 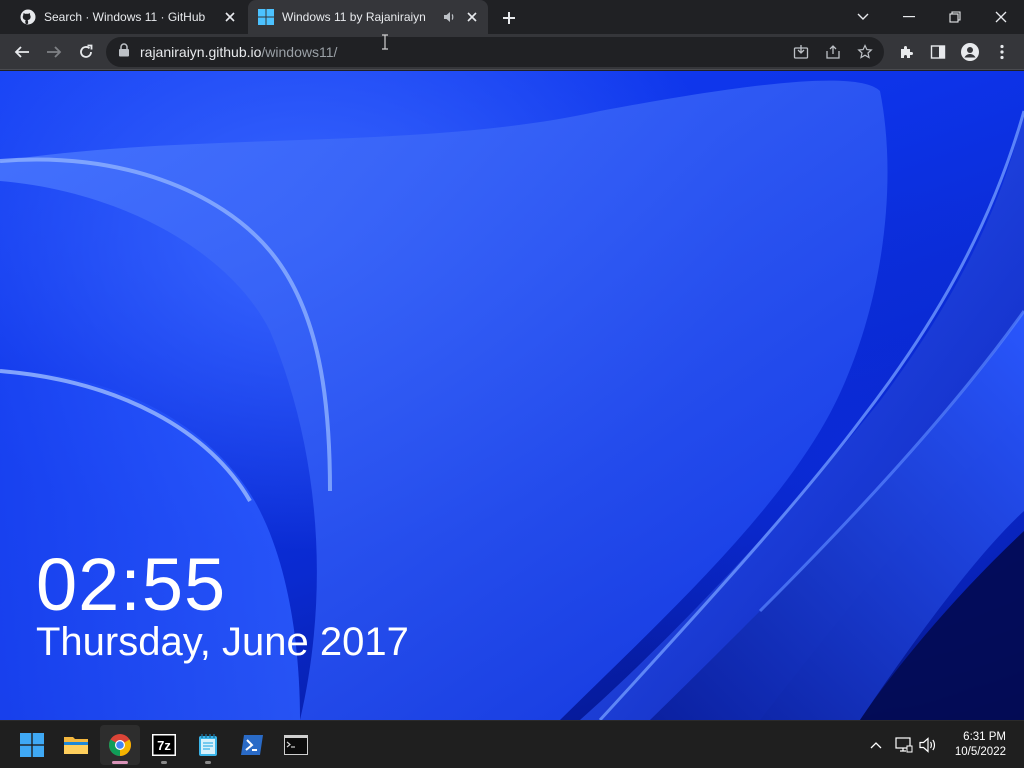 I want to click on 7zip-button: 7z, so click(x=164, y=745).